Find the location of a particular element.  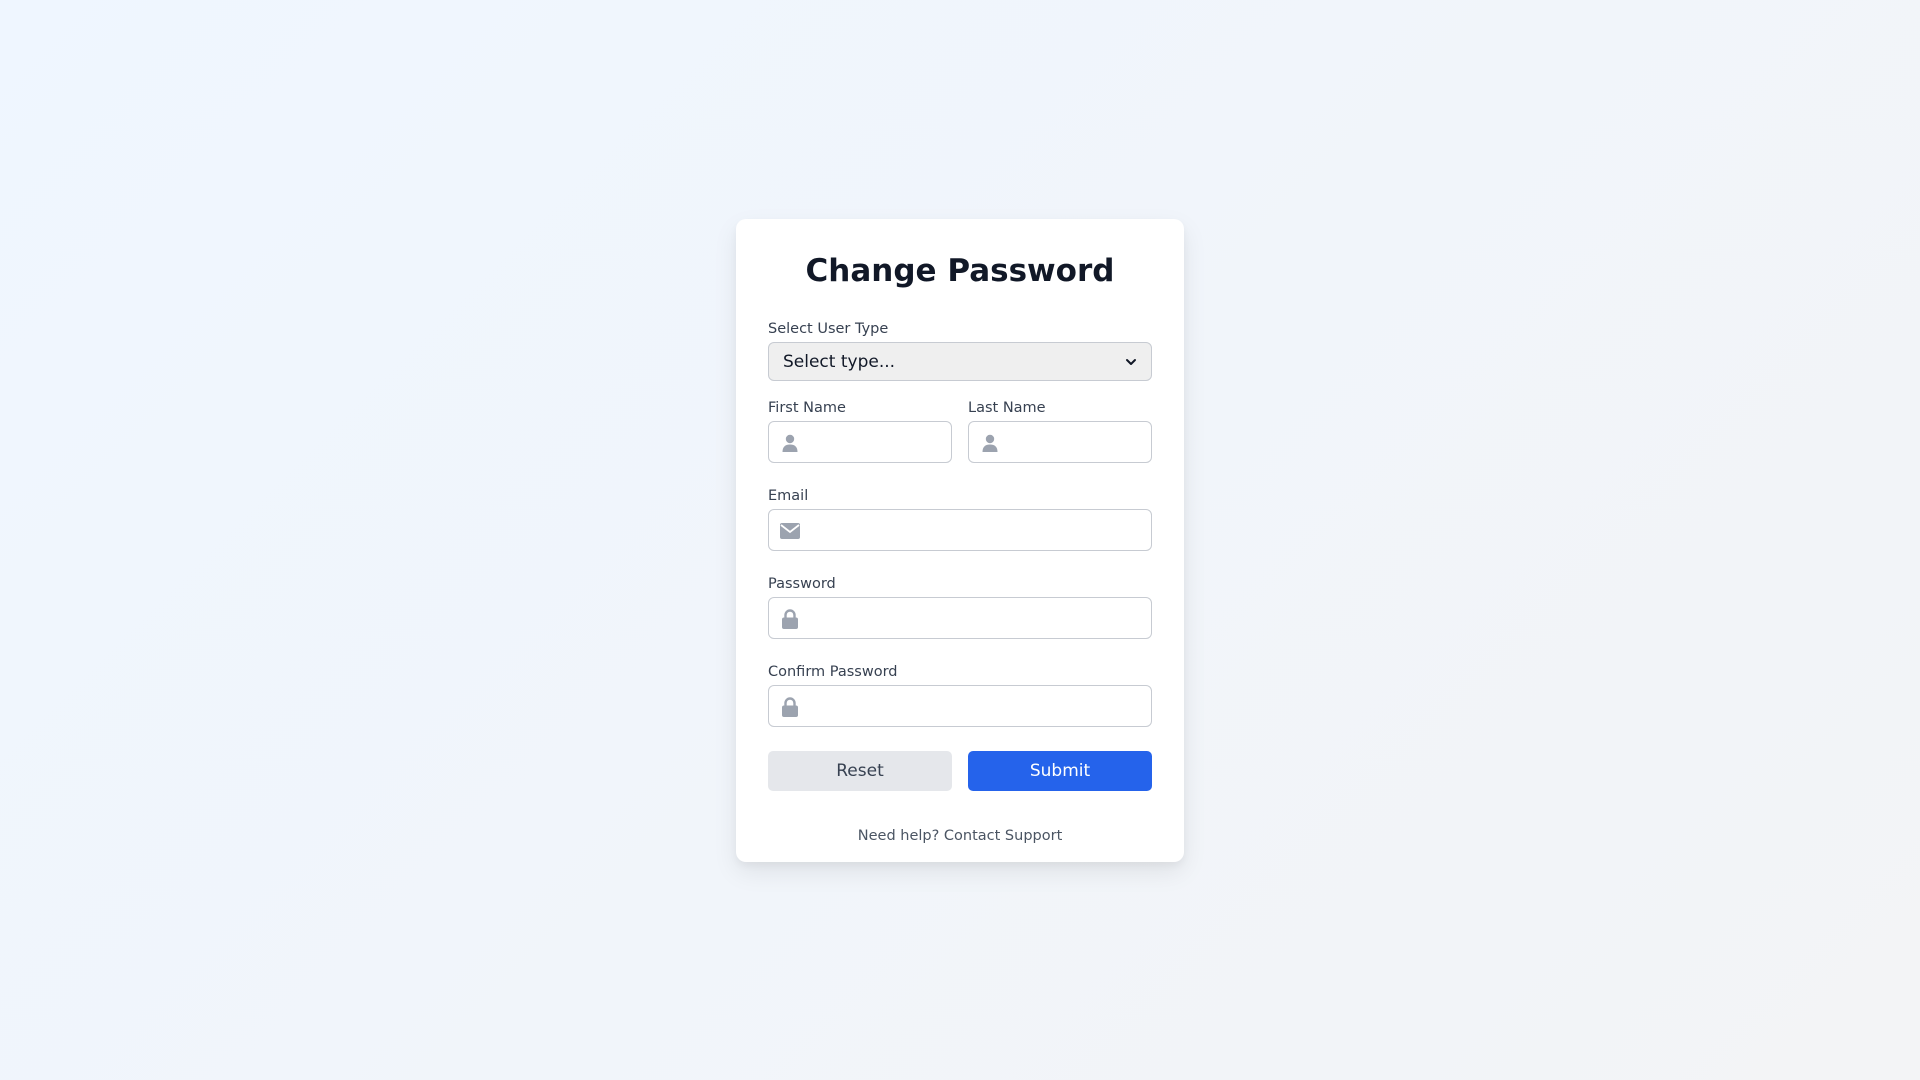

password-input is located at coordinates (960, 618).